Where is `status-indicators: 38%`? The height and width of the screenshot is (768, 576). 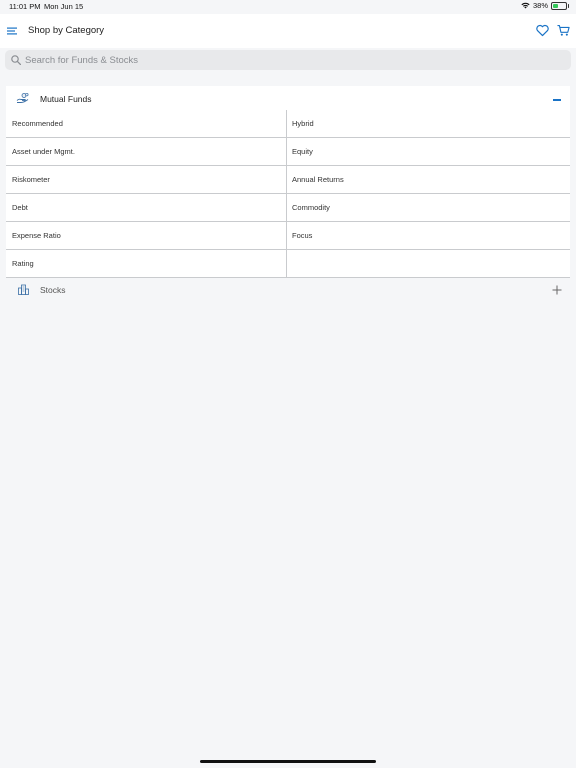 status-indicators: 38% is located at coordinates (545, 5).